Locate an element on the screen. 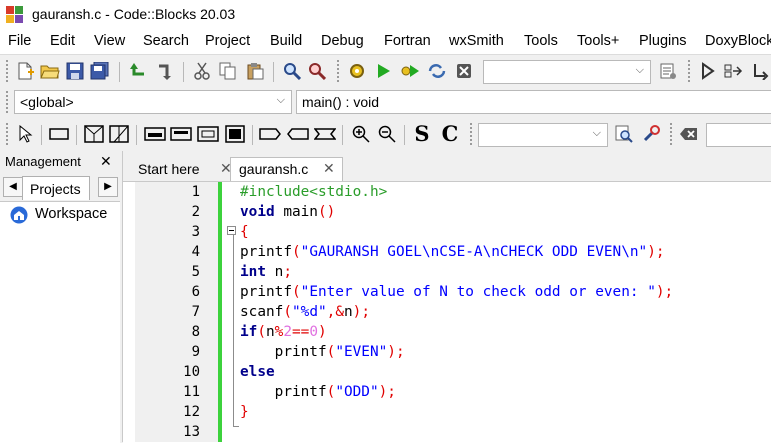 This screenshot has width=771, height=443. code-token: if is located at coordinates (249, 332).